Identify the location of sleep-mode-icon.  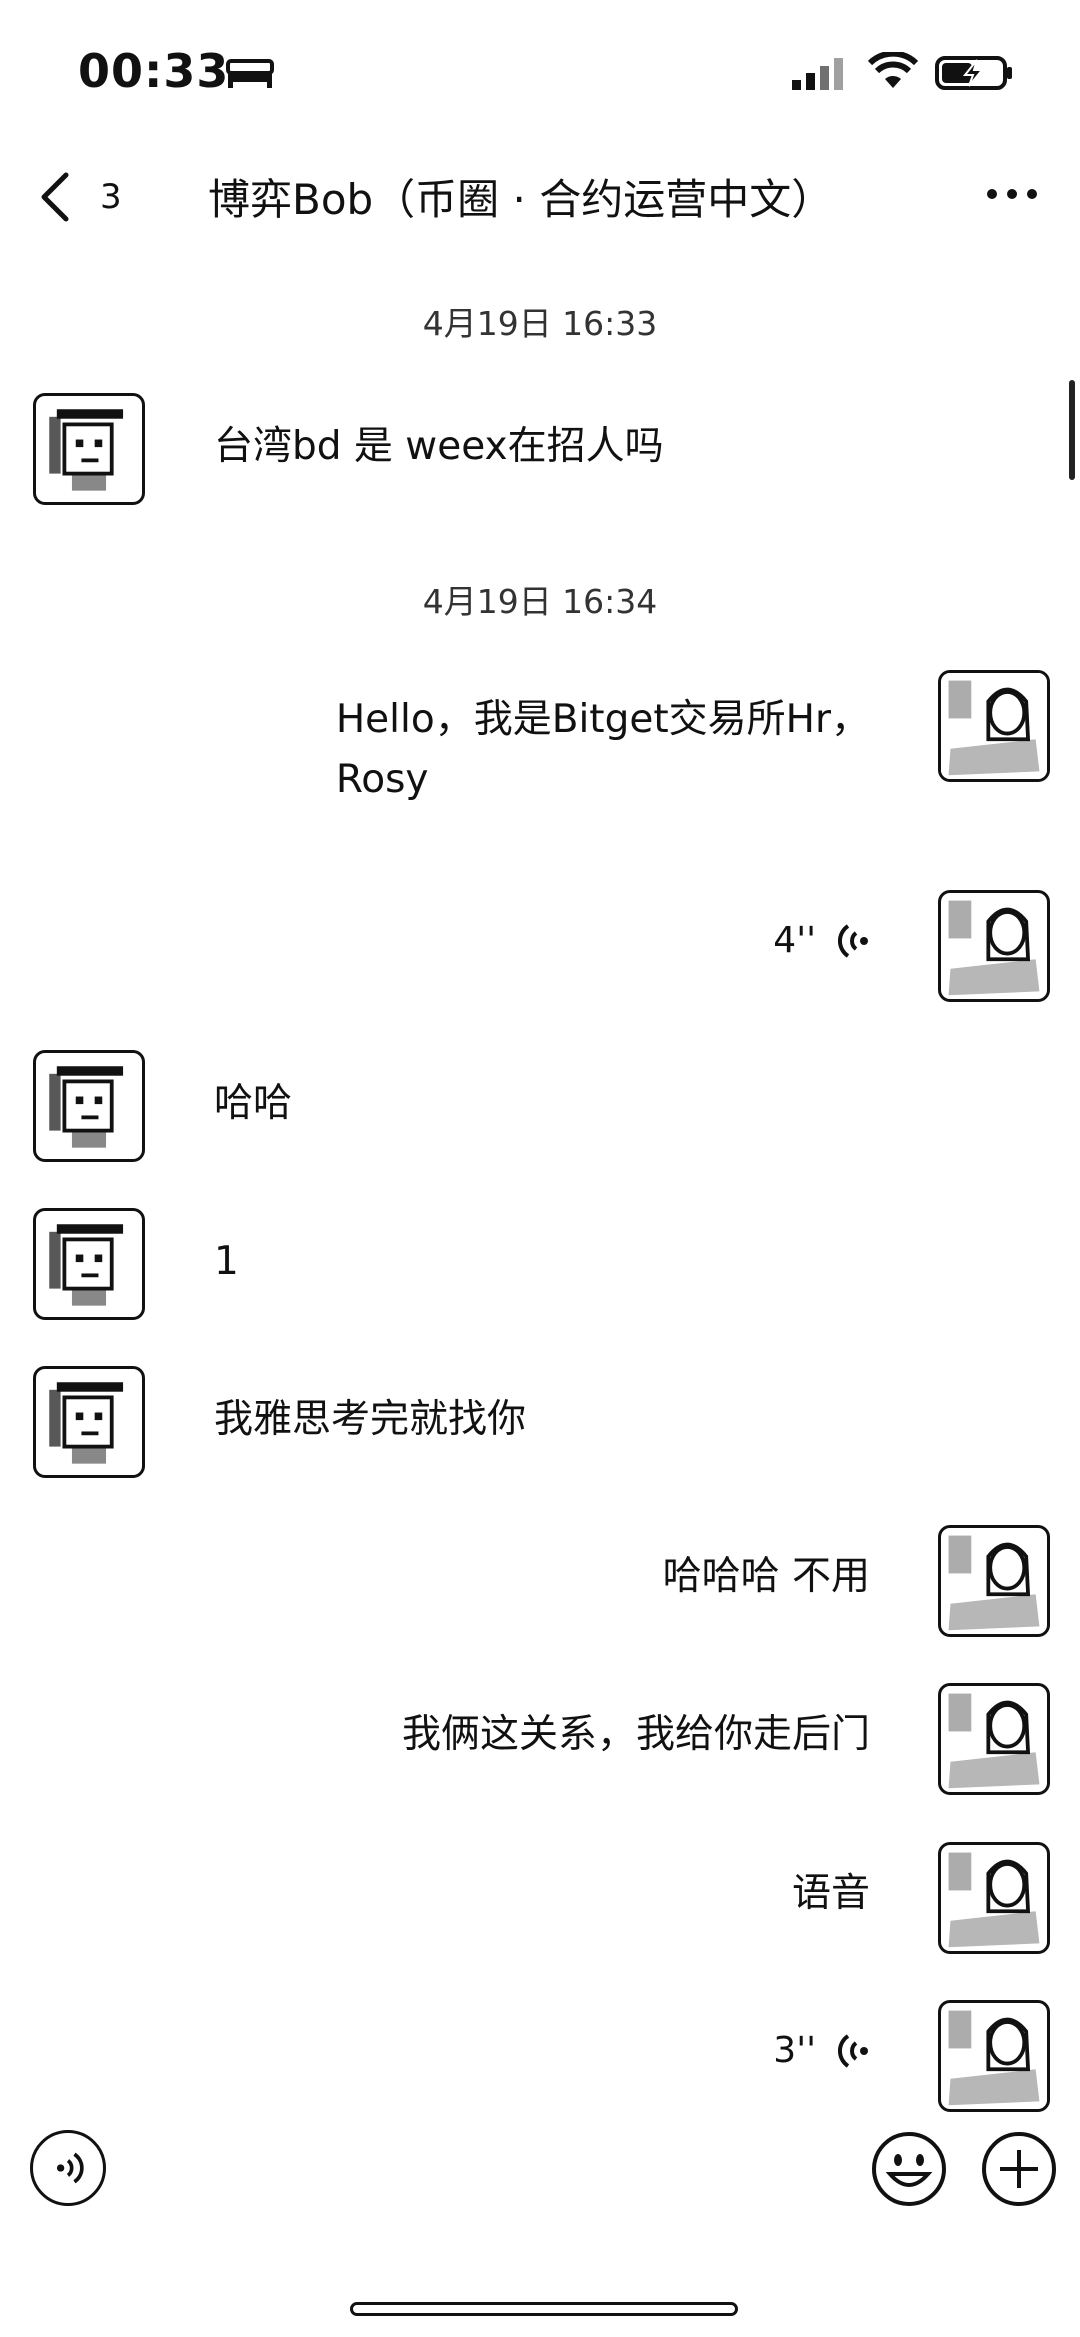
(250, 73).